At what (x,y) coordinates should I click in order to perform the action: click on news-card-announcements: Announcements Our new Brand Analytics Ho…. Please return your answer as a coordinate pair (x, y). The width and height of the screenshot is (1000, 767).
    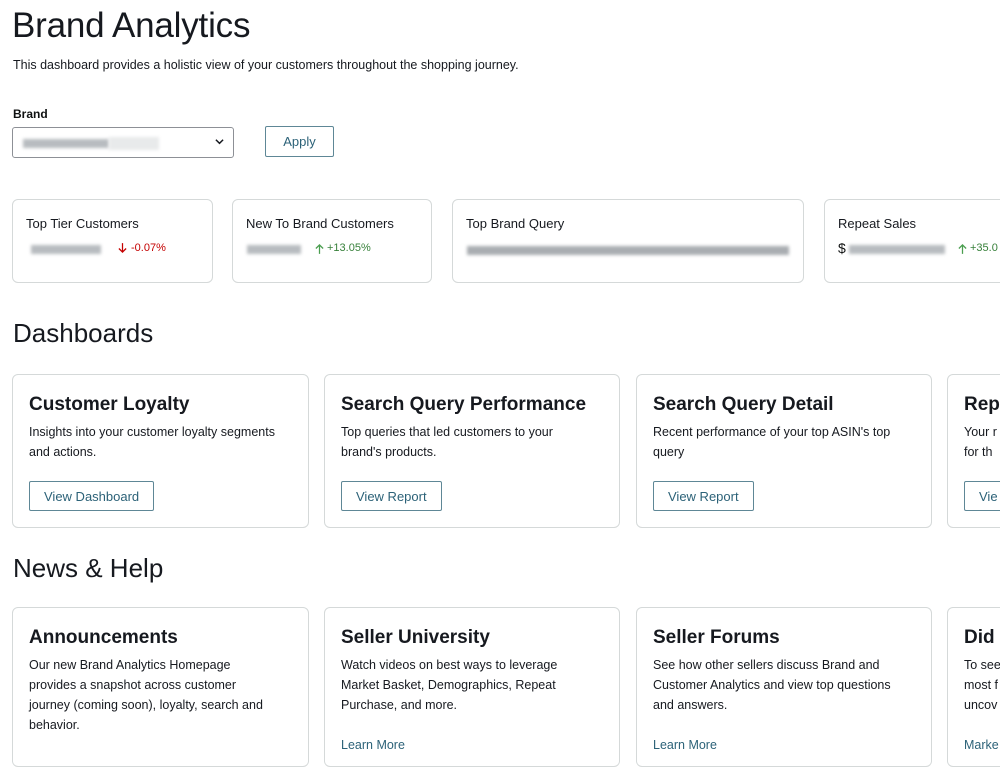
    Looking at the image, I should click on (160, 687).